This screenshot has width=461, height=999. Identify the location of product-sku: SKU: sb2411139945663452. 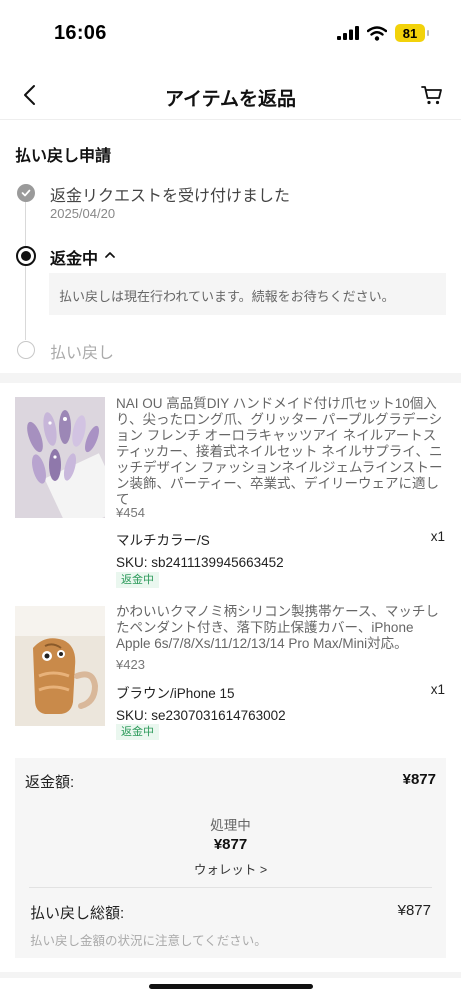
(200, 562).